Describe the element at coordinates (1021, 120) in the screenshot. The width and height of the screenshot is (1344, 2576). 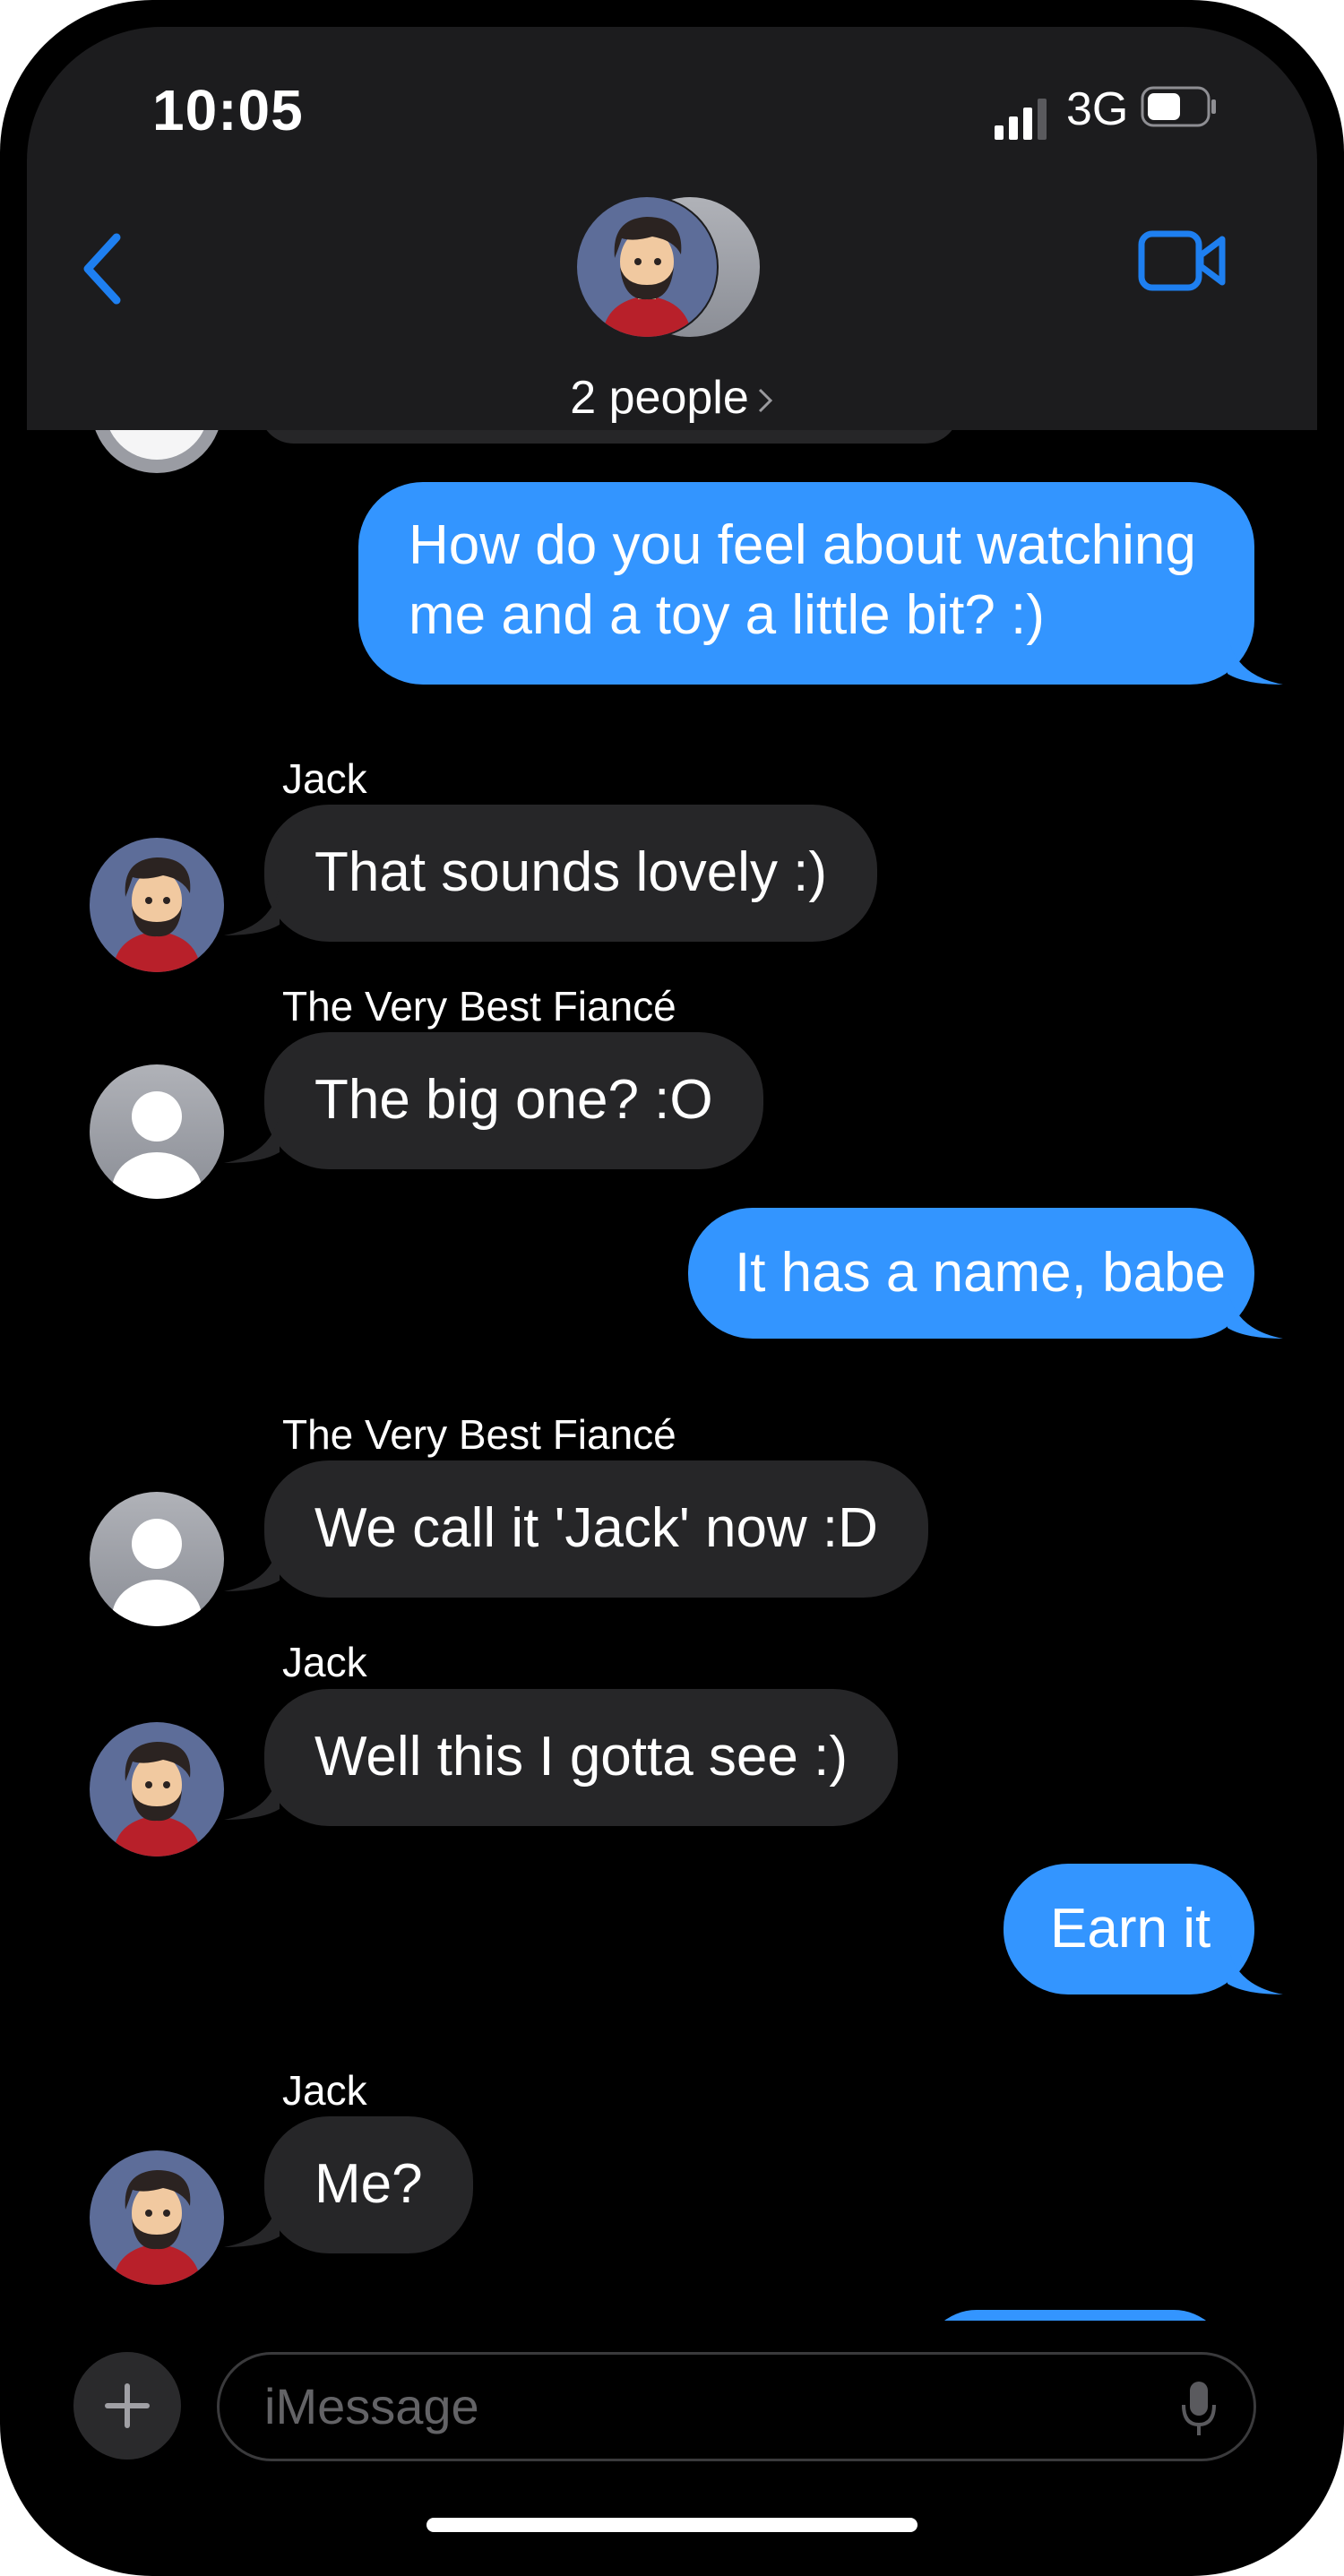
I see `cellular-signal-icon` at that location.